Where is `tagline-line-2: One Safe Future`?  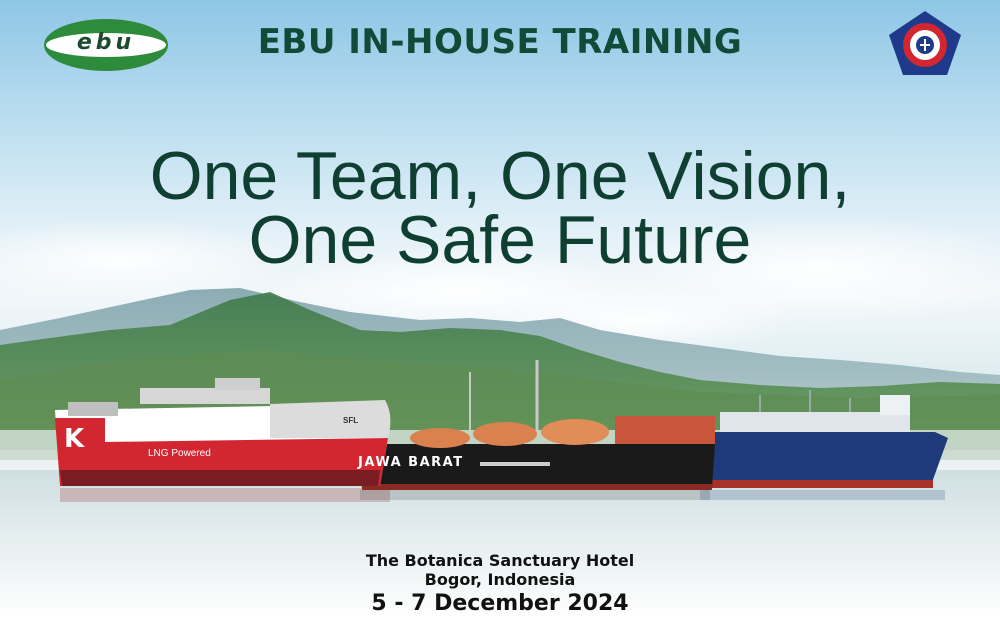 tagline-line-2: One Safe Future is located at coordinates (500, 240).